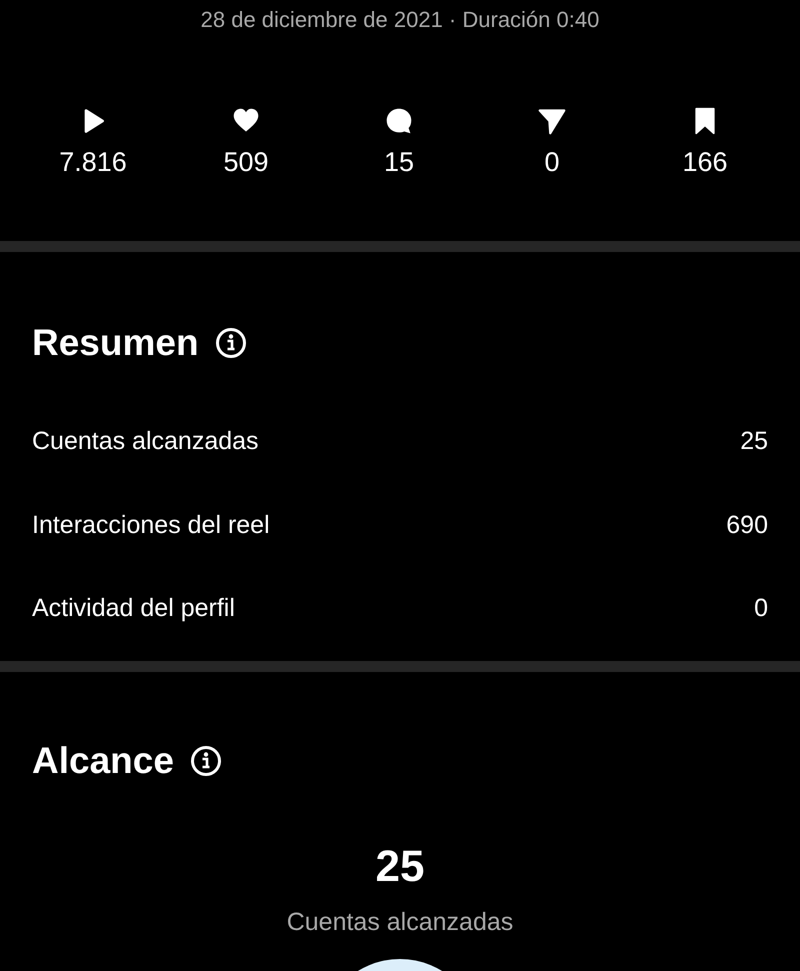 The width and height of the screenshot is (800, 971). Describe the element at coordinates (133, 609) in the screenshot. I see `metric-label: Actividad del perfil` at that location.